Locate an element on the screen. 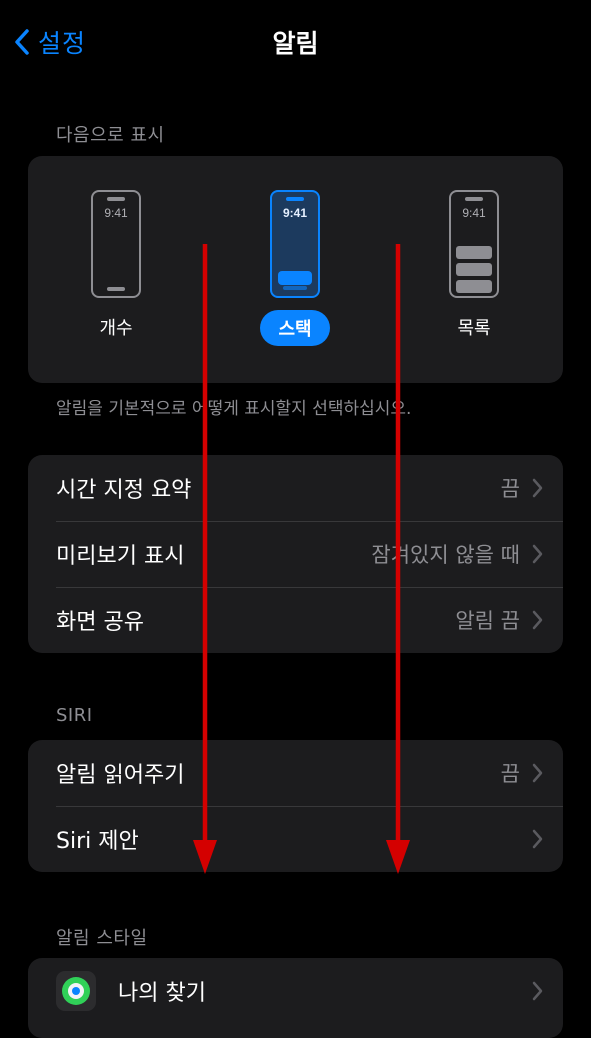 Image resolution: width=591 pixels, height=1038 pixels. phone-preview-list: 9:41 is located at coordinates (474, 244).